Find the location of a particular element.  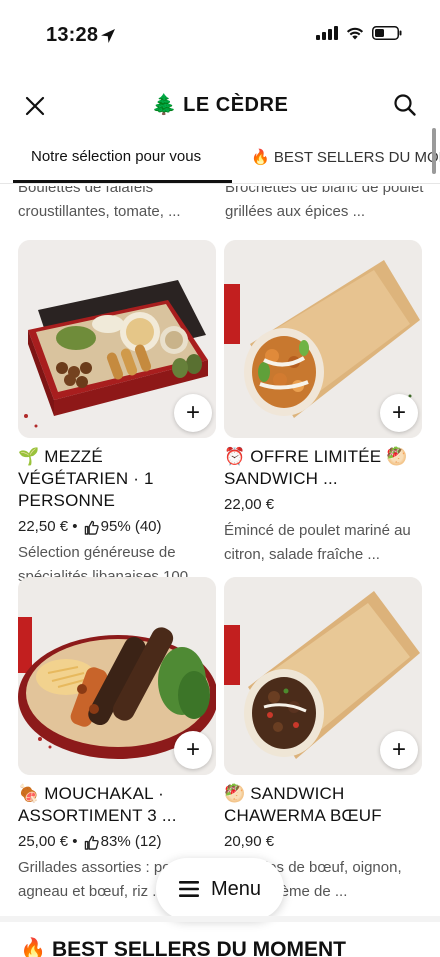

product-title: 🌱 MEZZÉ VÉGÉTARIEN · 1 PERSONNE is located at coordinates (86, 478).